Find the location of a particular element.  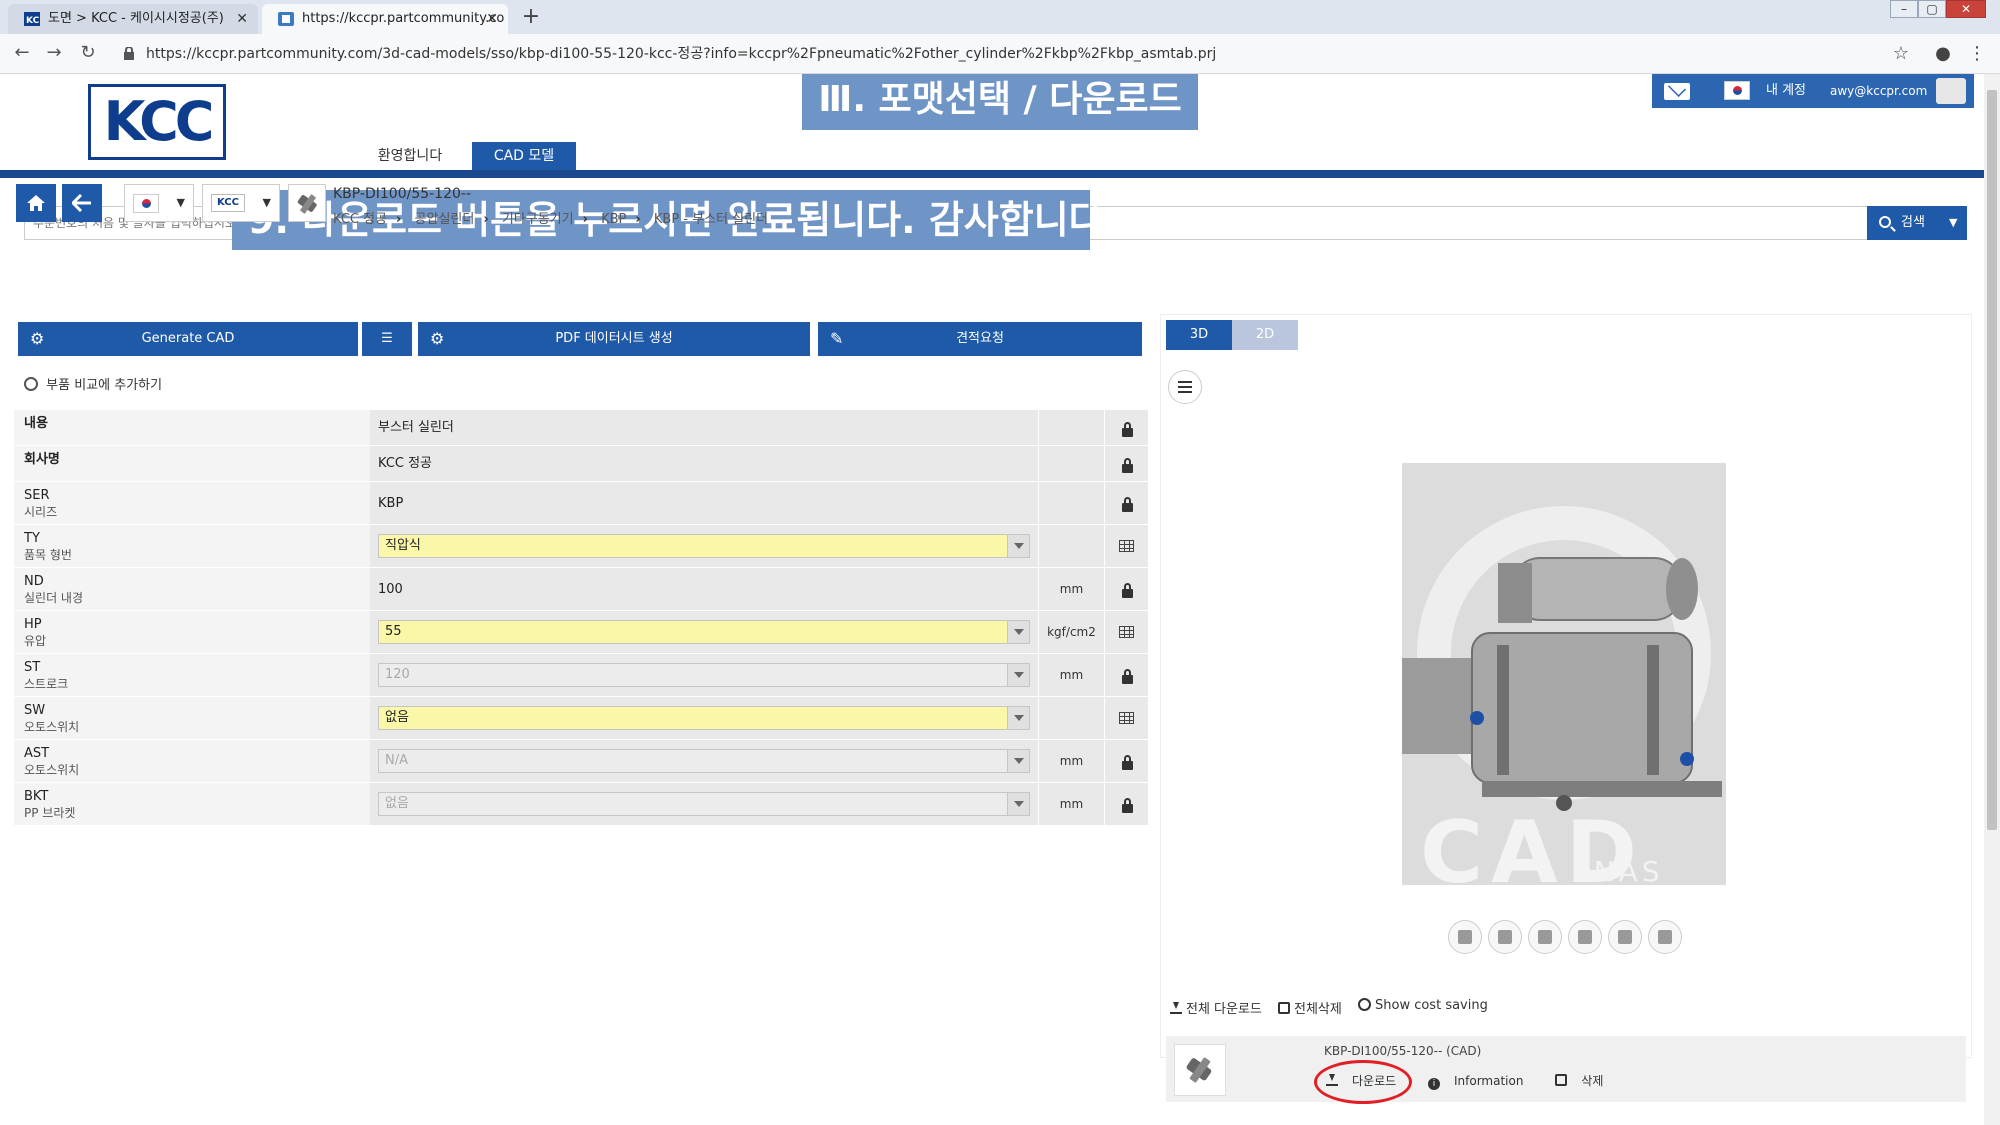

param-code: BKT is located at coordinates (36, 796).